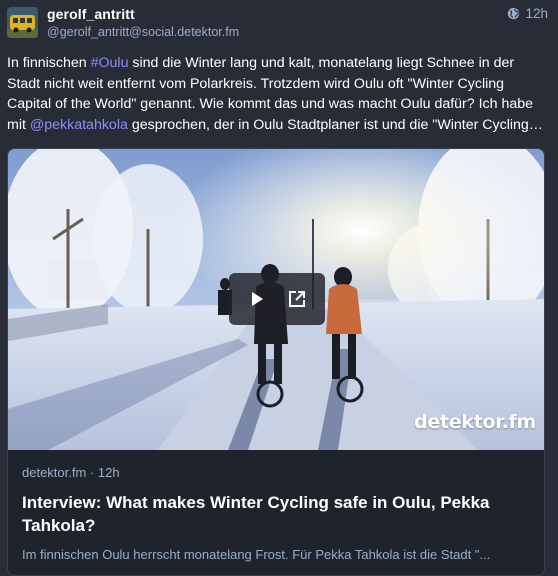  Describe the element at coordinates (54, 472) in the screenshot. I see `card-source-name: detektor.fm` at that location.